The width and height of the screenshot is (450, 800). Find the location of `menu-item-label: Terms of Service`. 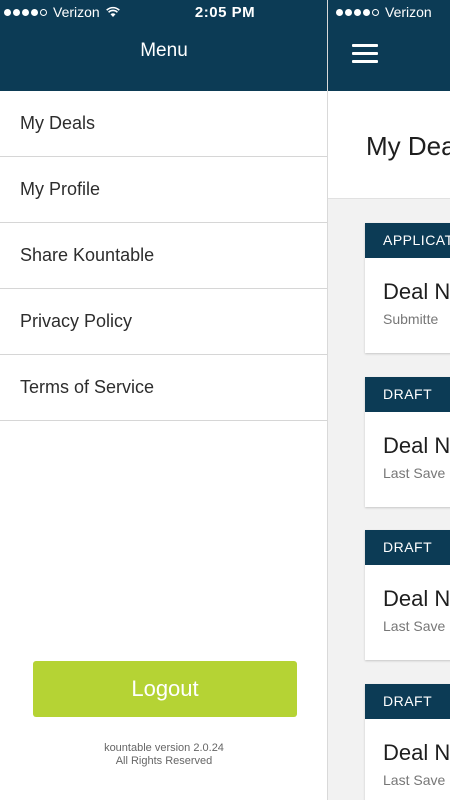

menu-item-label: Terms of Service is located at coordinates (87, 387).